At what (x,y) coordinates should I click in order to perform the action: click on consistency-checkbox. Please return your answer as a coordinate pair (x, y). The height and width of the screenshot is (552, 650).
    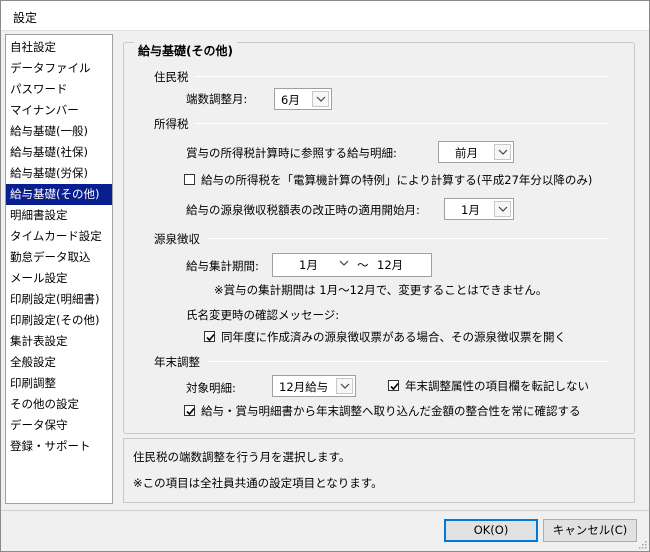
    Looking at the image, I should click on (189, 410).